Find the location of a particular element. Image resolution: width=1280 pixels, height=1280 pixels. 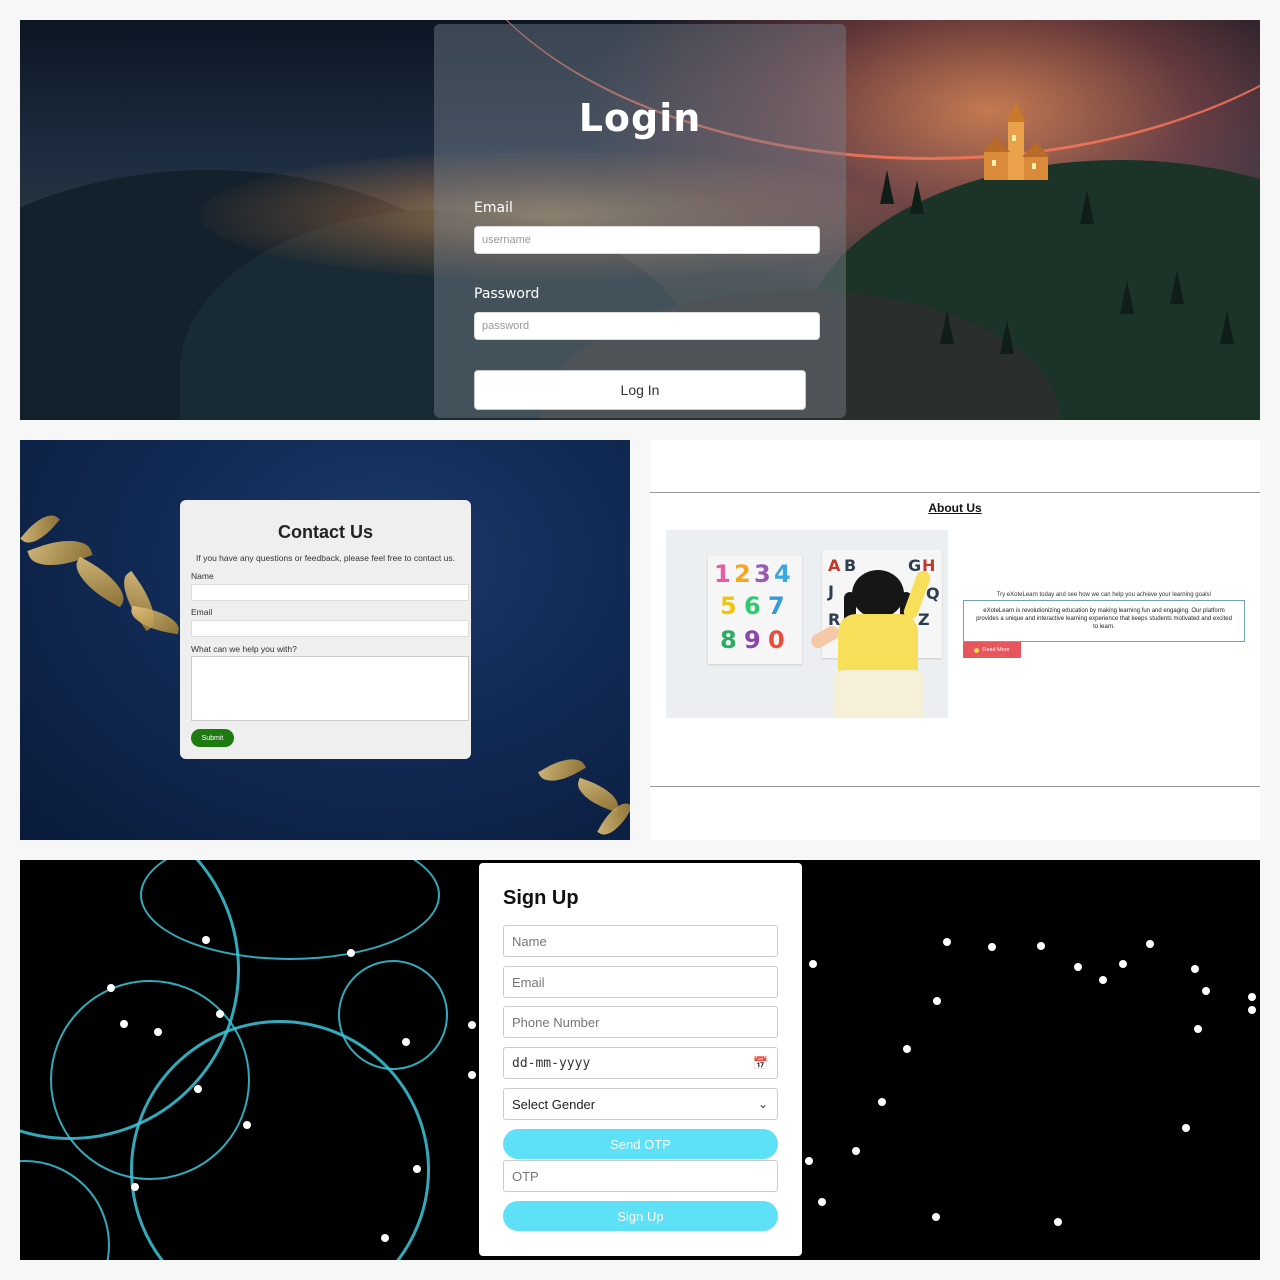

login-card: Login Email Password Log In is located at coordinates (640, 221).